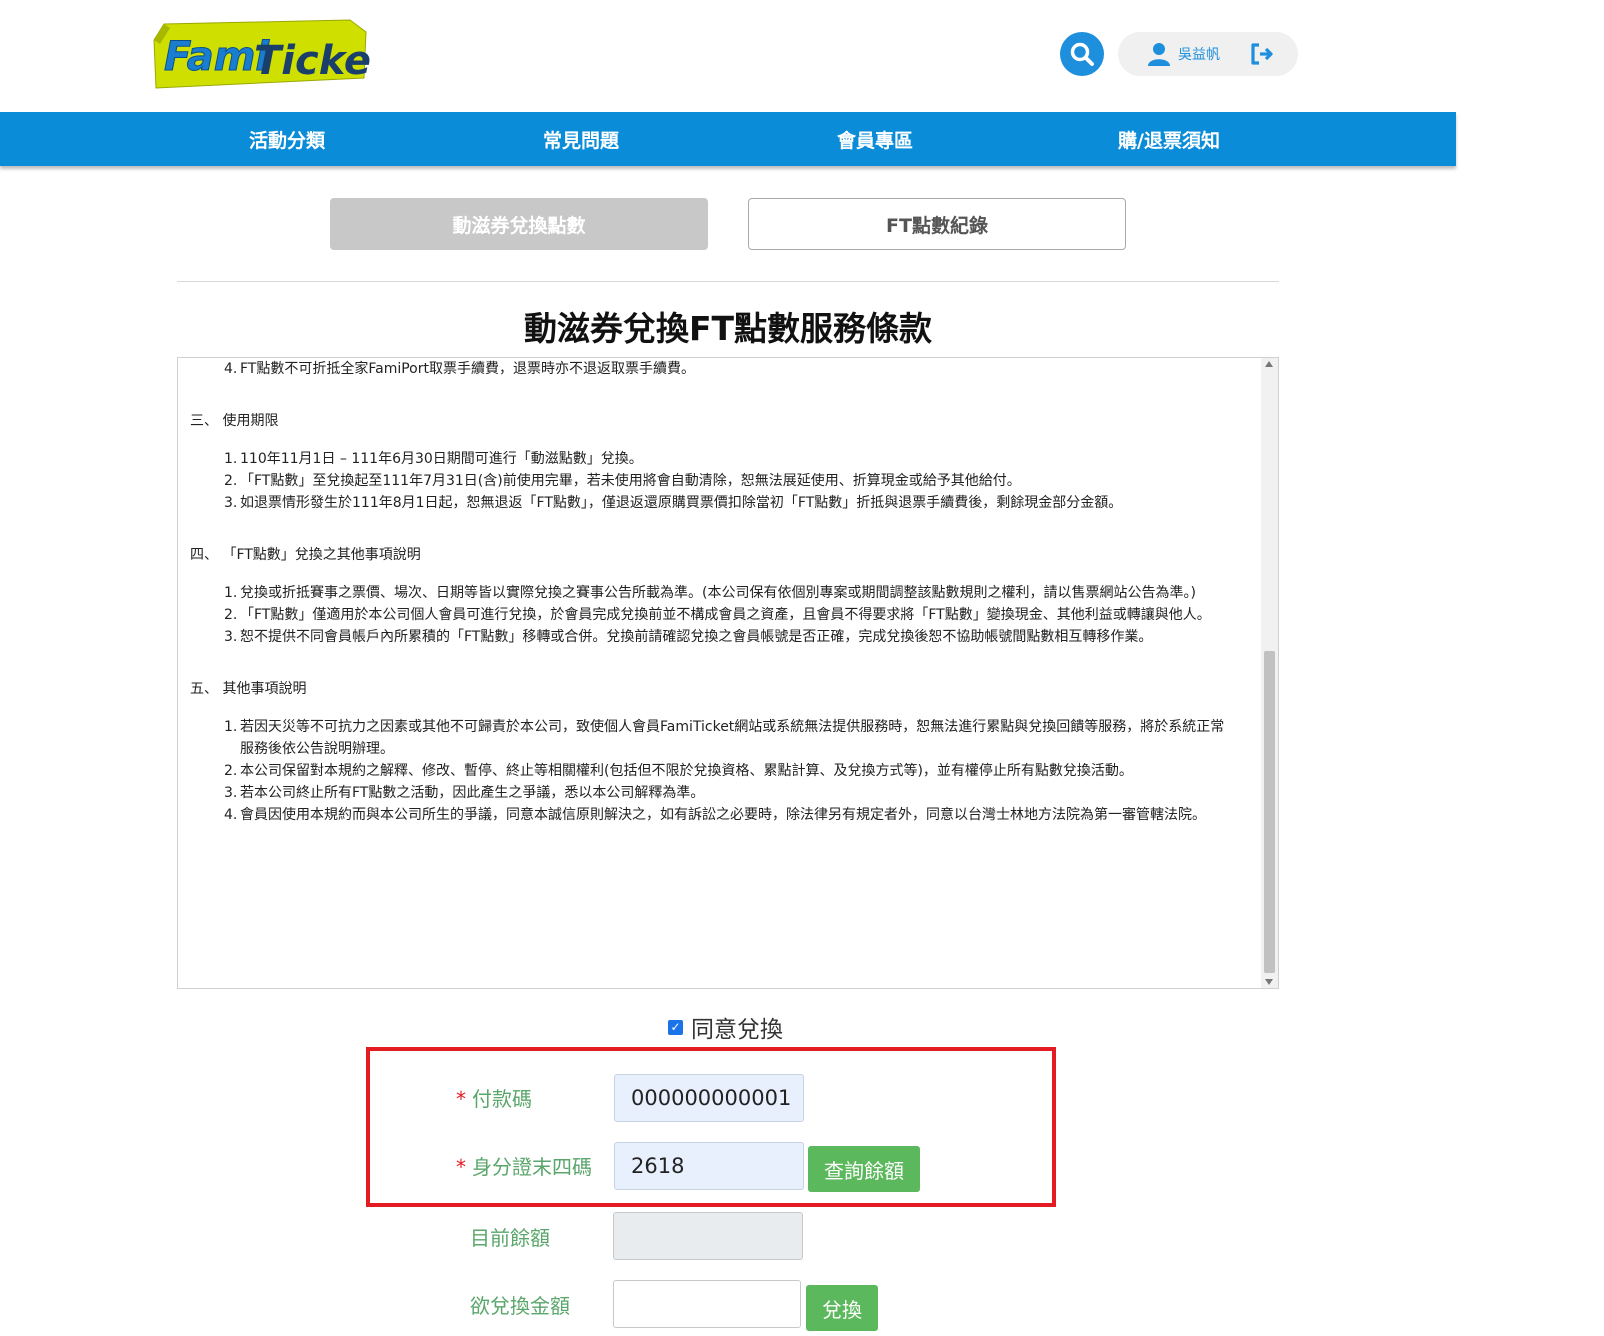 The image size is (1604, 1336). What do you see at coordinates (737, 1030) in the screenshot?
I see `agree-label: 同意兌換` at bounding box center [737, 1030].